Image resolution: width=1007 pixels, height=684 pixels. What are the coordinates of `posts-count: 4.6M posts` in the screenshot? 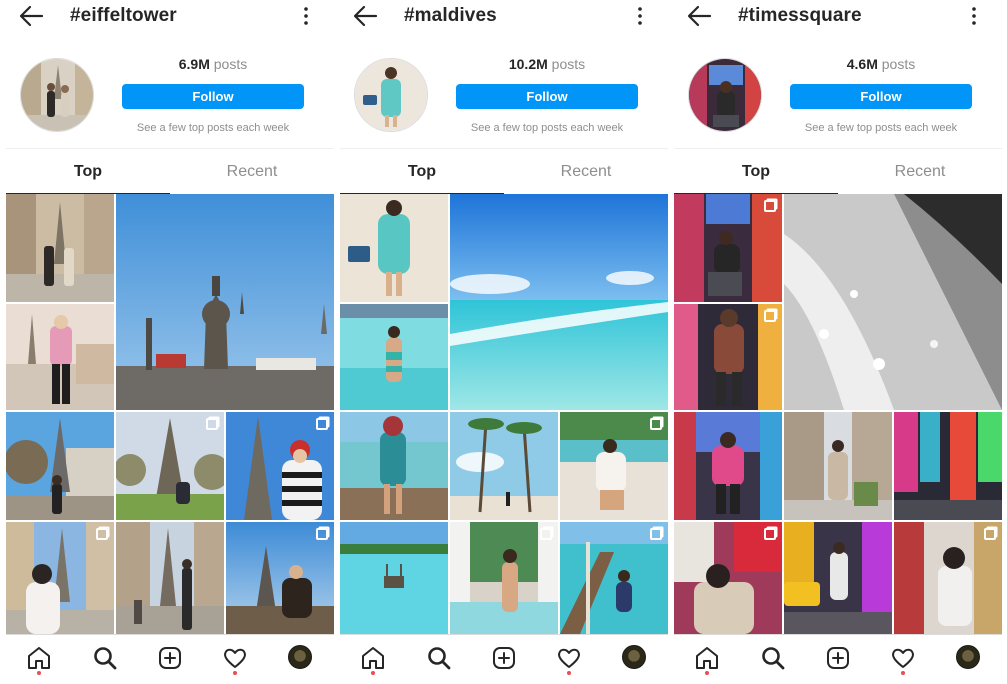 It's located at (881, 64).